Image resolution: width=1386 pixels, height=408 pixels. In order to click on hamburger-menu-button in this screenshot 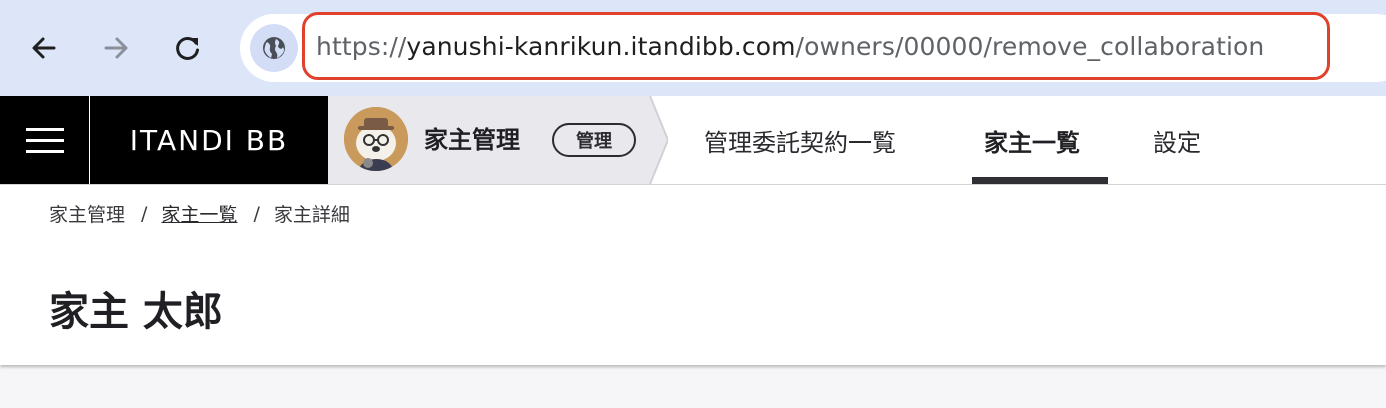, I will do `click(44, 140)`.